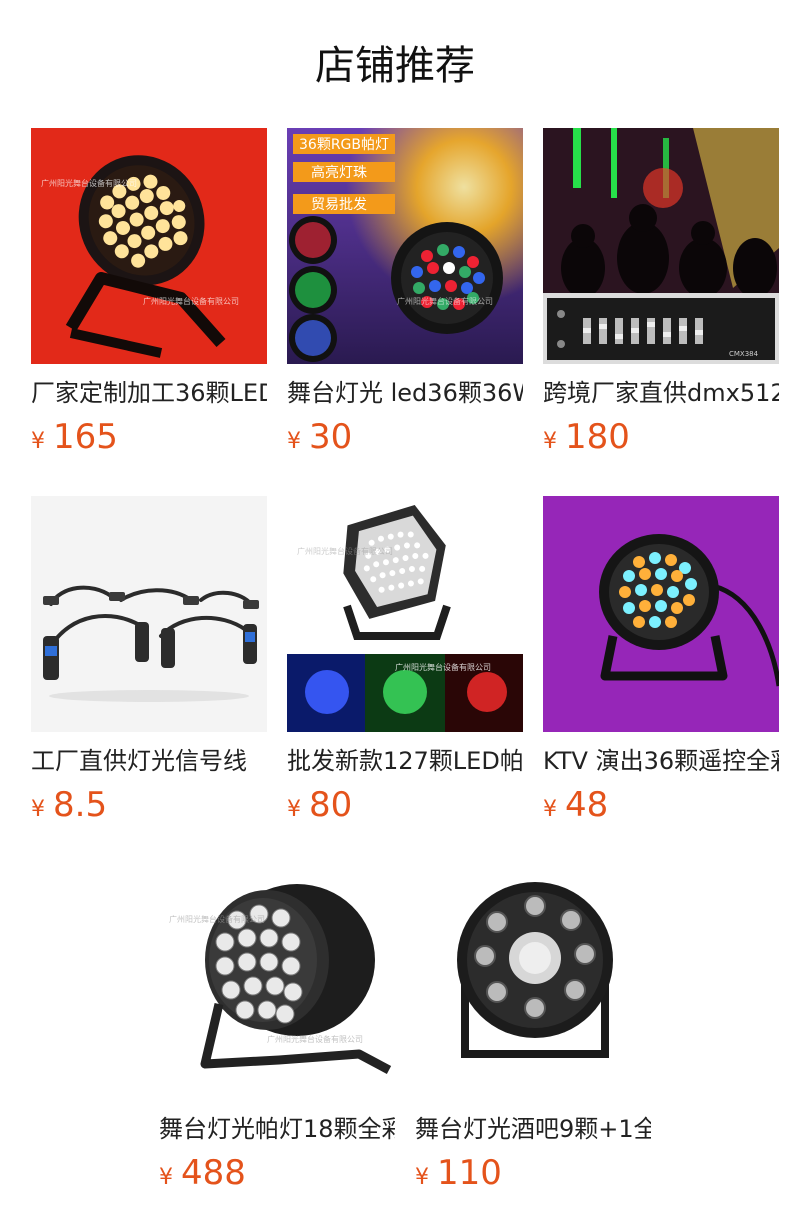 The width and height of the screenshot is (790, 1232). What do you see at coordinates (661, 393) in the screenshot?
I see `product-name: 跨境厂家直供dmx512控台` at bounding box center [661, 393].